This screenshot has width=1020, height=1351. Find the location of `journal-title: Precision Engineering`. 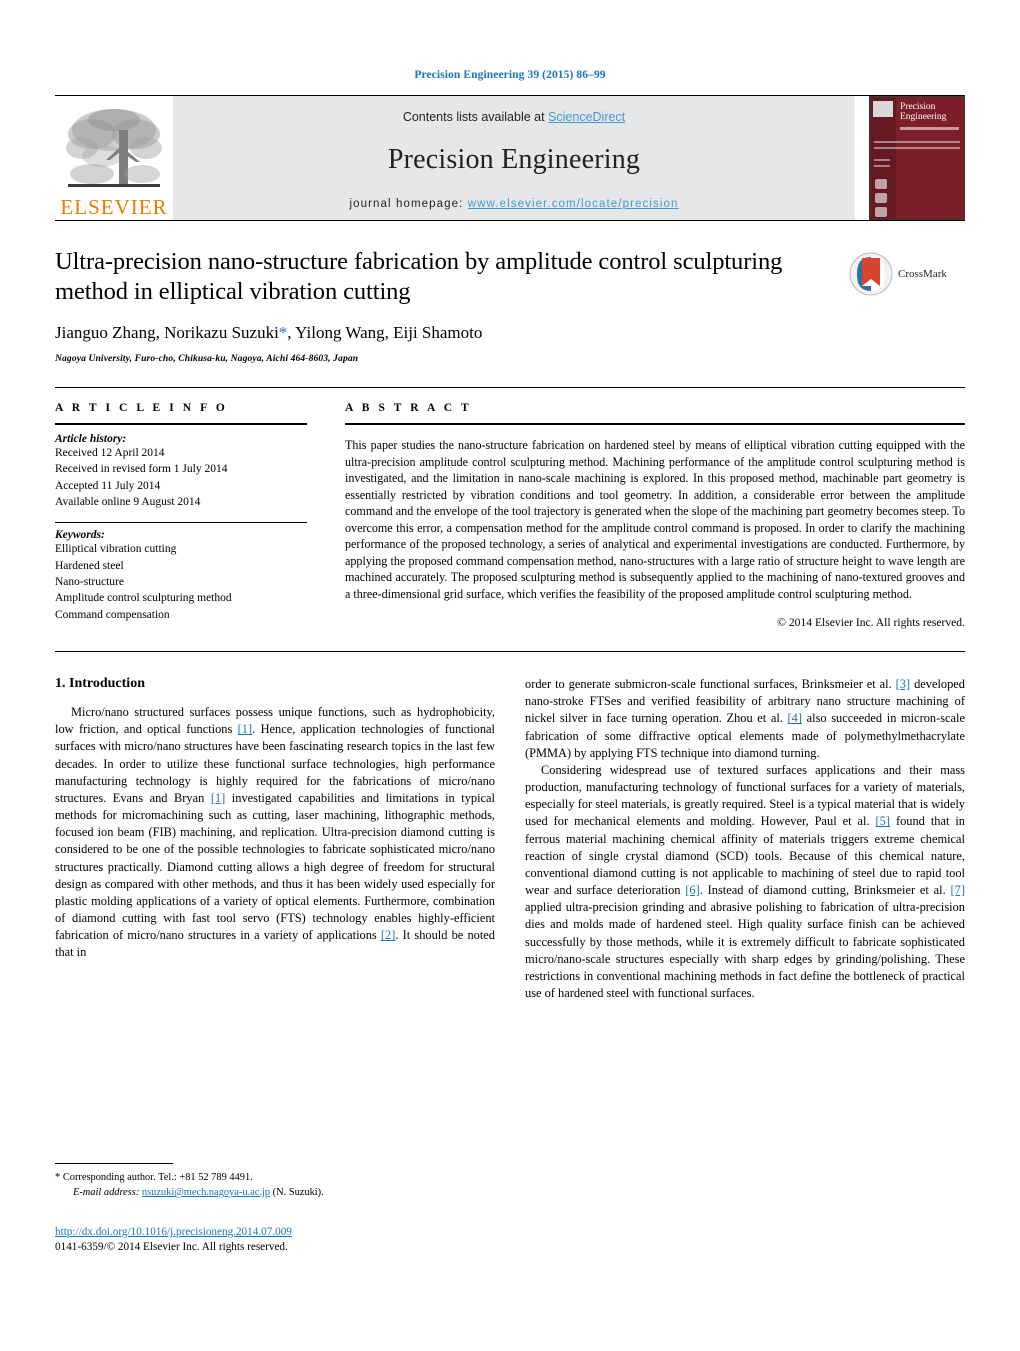

journal-title: Precision Engineering is located at coordinates (514, 159).